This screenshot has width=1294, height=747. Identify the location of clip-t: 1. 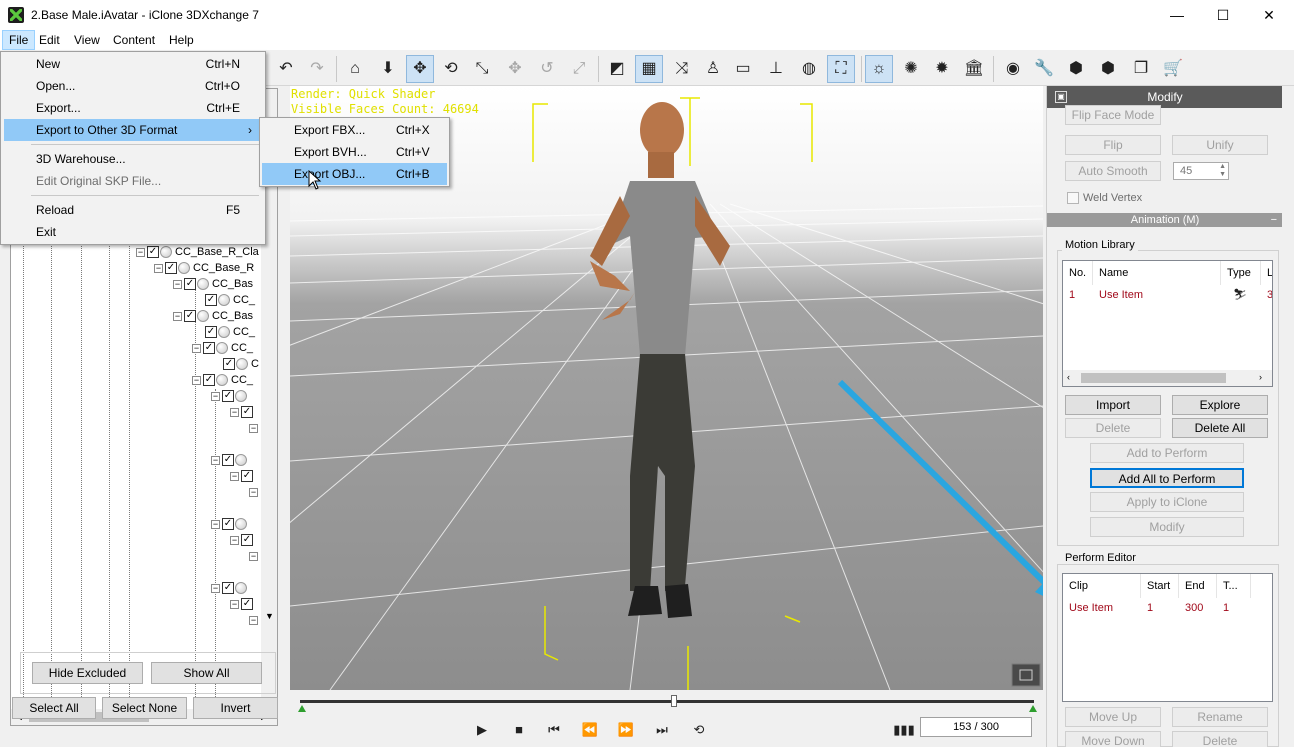
(1234, 608).